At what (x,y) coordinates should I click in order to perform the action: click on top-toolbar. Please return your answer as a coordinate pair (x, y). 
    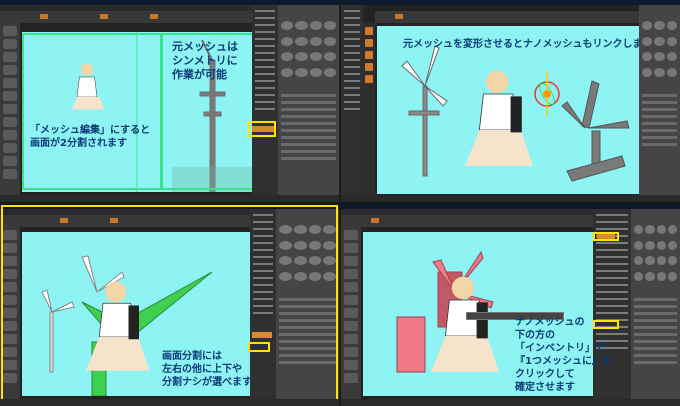
    Looking at the image, I should click on (510, 17).